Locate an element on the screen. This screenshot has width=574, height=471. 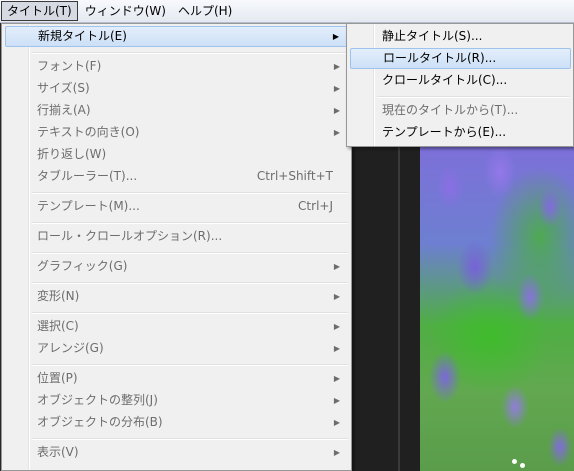
menu-item-position: 位置(P) ▶ is located at coordinates (176, 378).